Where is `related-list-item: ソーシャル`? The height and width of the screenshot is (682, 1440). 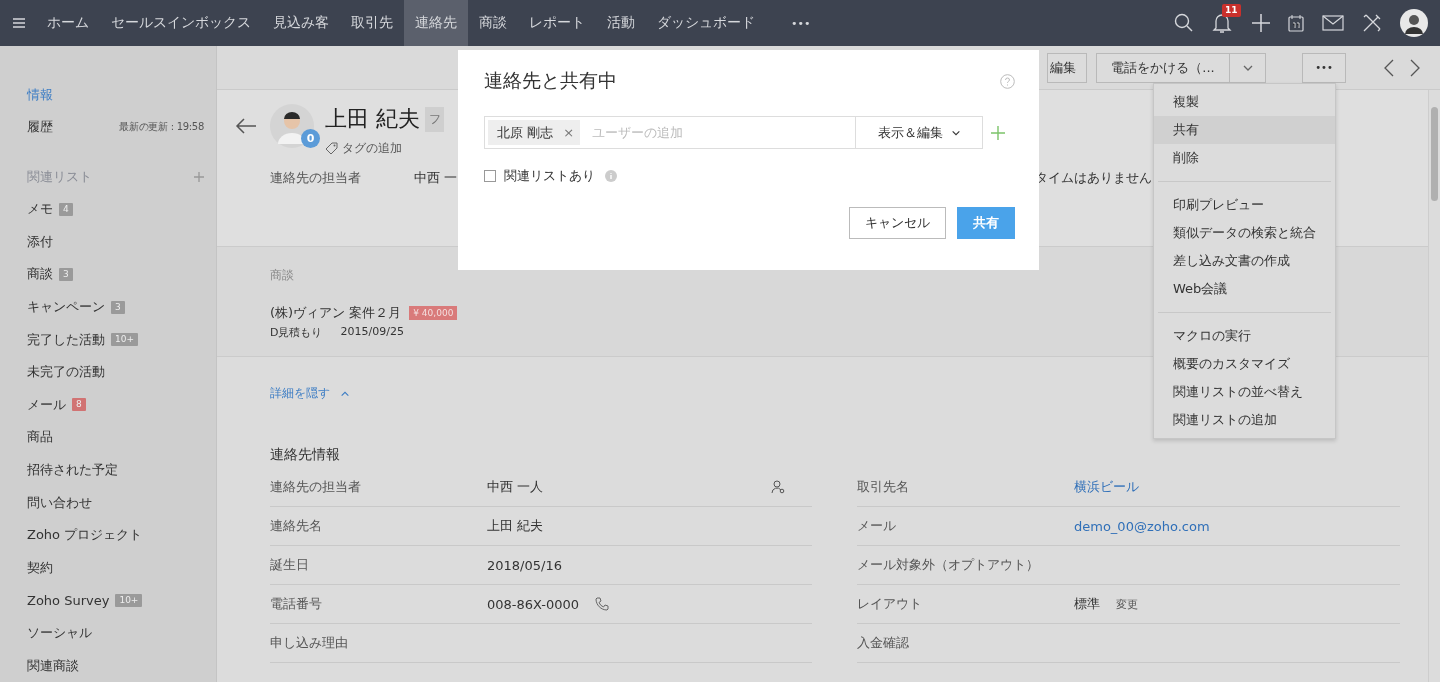
related-list-item: ソーシャル is located at coordinates (59, 633).